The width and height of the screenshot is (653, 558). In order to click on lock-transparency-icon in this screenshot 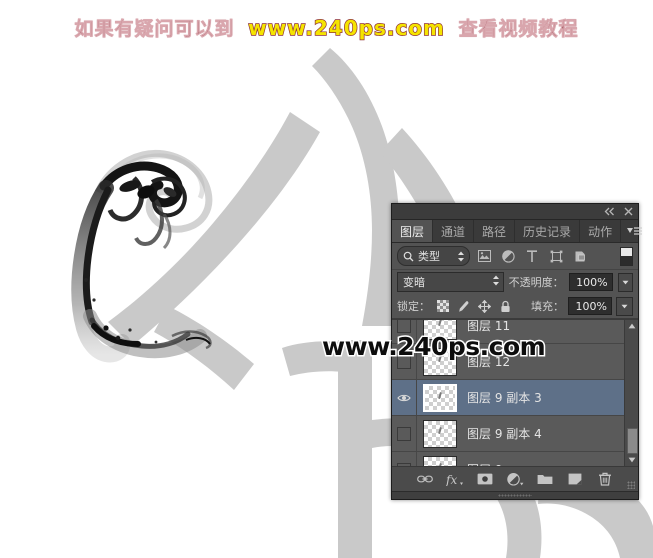, I will do `click(442, 306)`.